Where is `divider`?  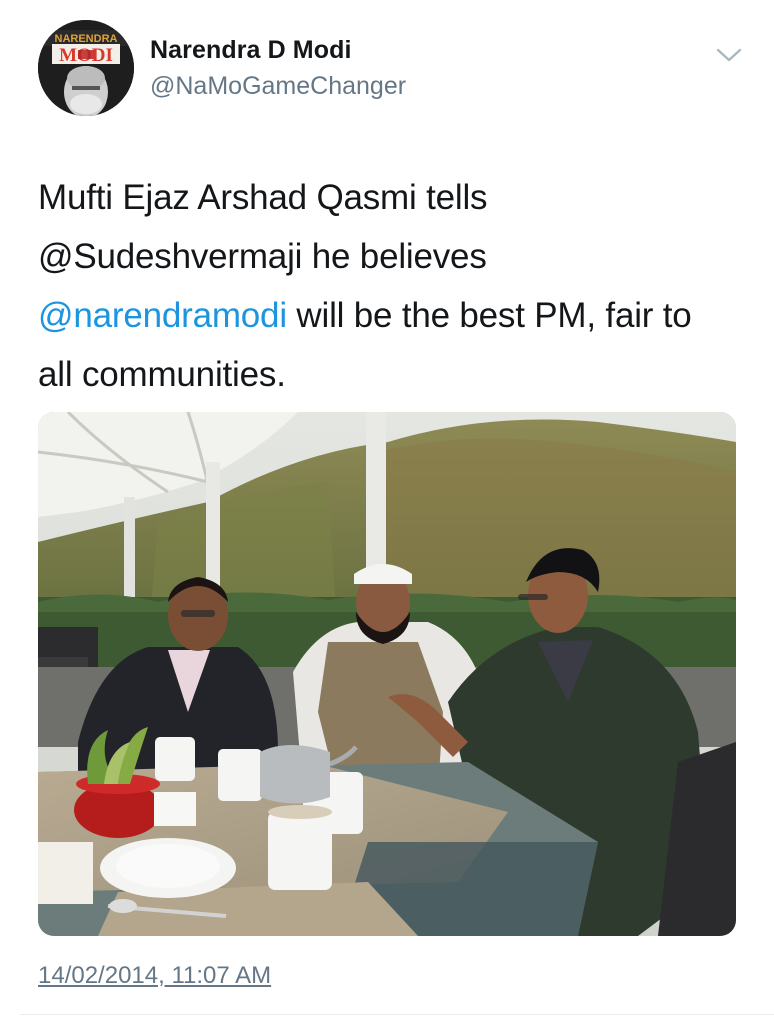 divider is located at coordinates (397, 1014).